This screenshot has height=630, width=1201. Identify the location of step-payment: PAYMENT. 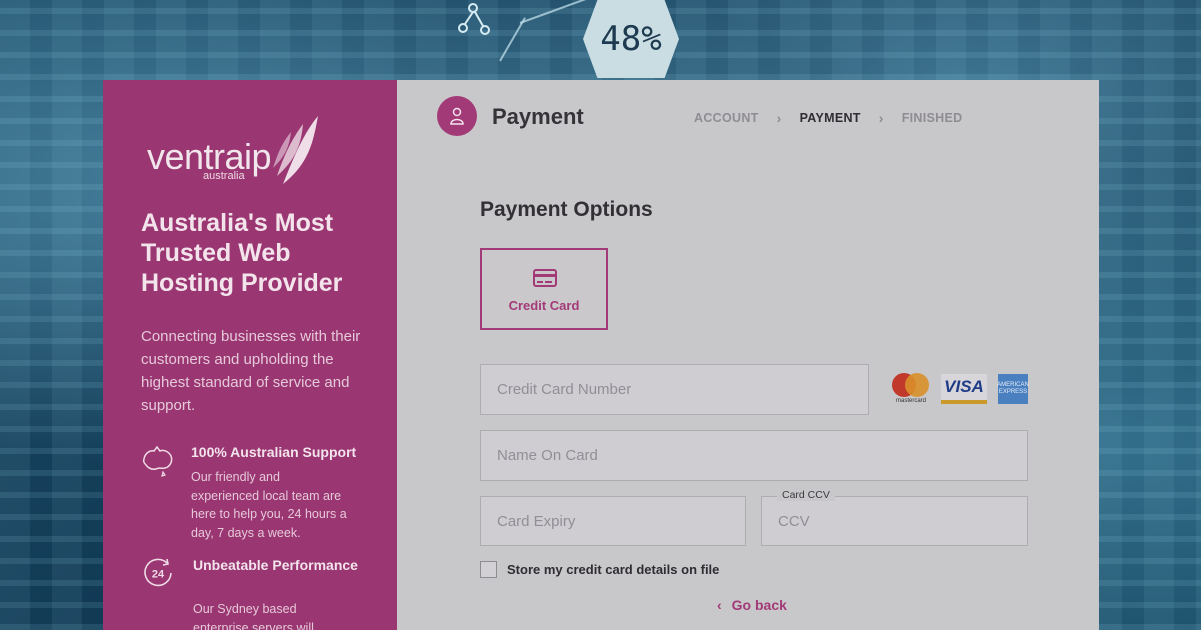
(830, 118).